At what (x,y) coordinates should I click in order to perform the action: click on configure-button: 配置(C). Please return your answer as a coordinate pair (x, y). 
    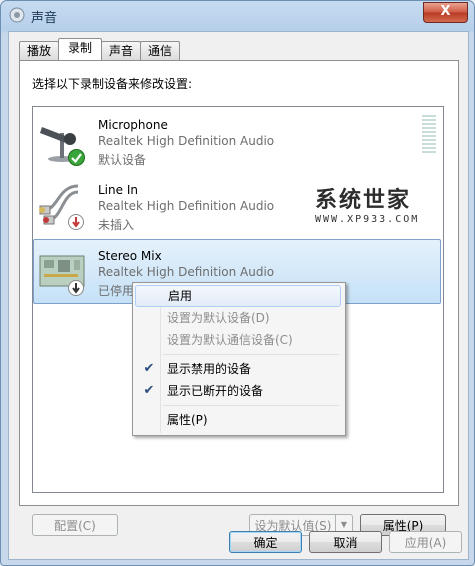
    Looking at the image, I should click on (75, 525).